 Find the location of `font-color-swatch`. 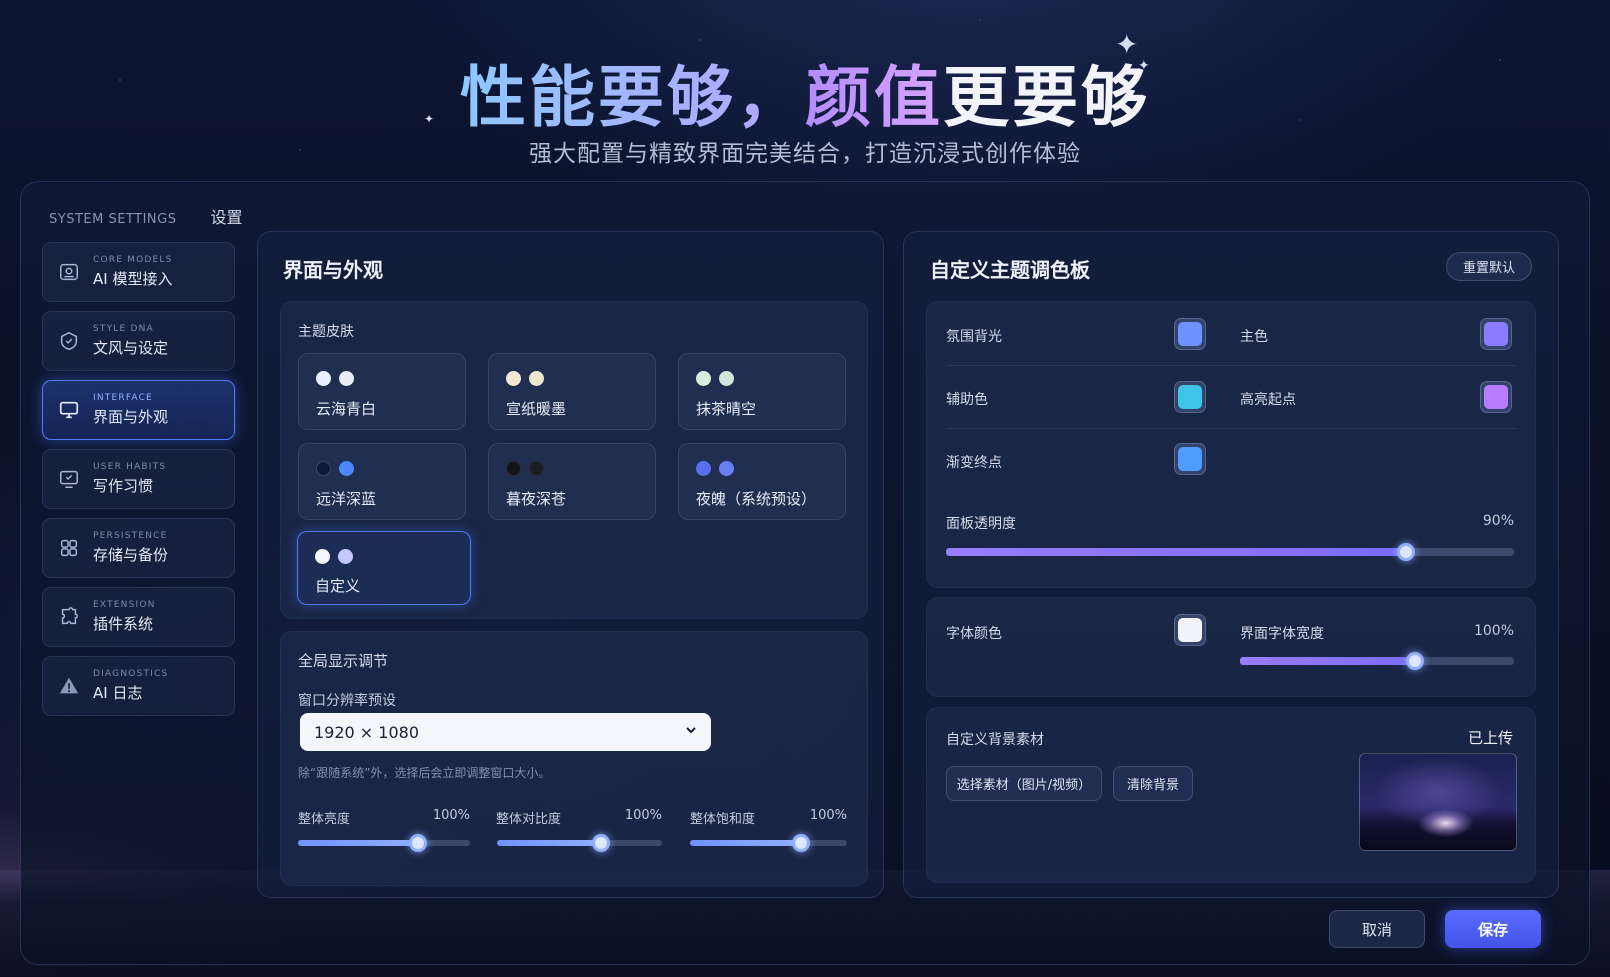

font-color-swatch is located at coordinates (1190, 630).